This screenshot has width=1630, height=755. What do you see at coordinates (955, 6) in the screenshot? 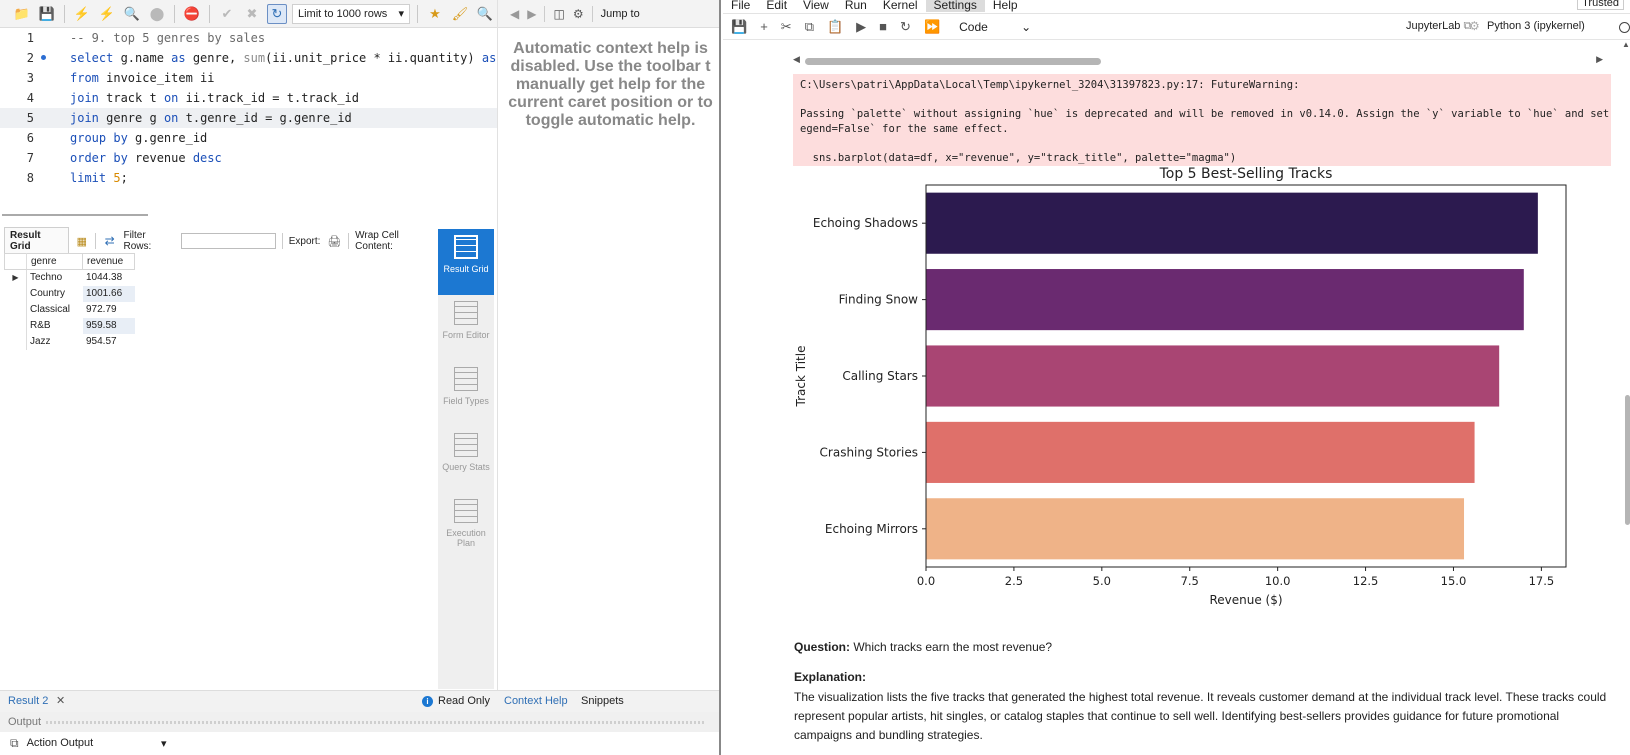
I see `menu-settings: Settings` at bounding box center [955, 6].